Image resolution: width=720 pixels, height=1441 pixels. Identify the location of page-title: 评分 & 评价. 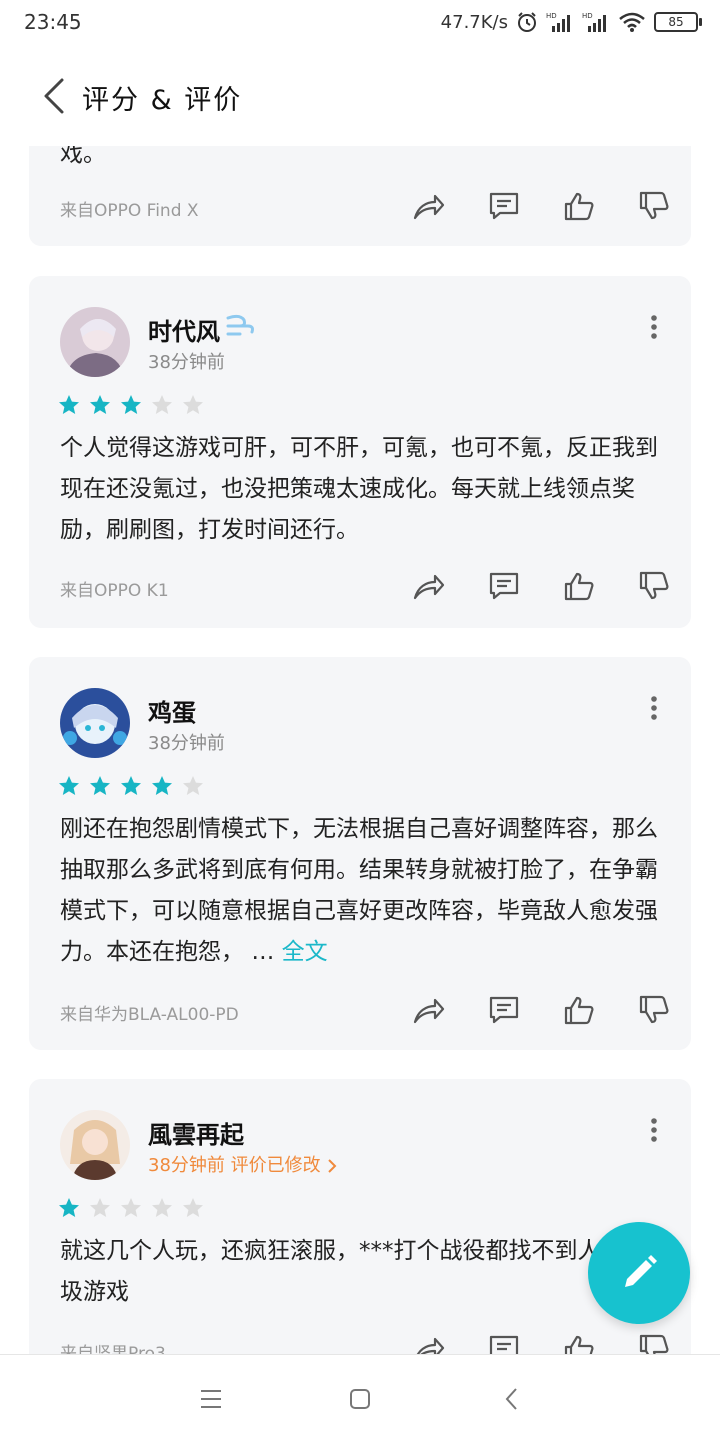
(162, 100).